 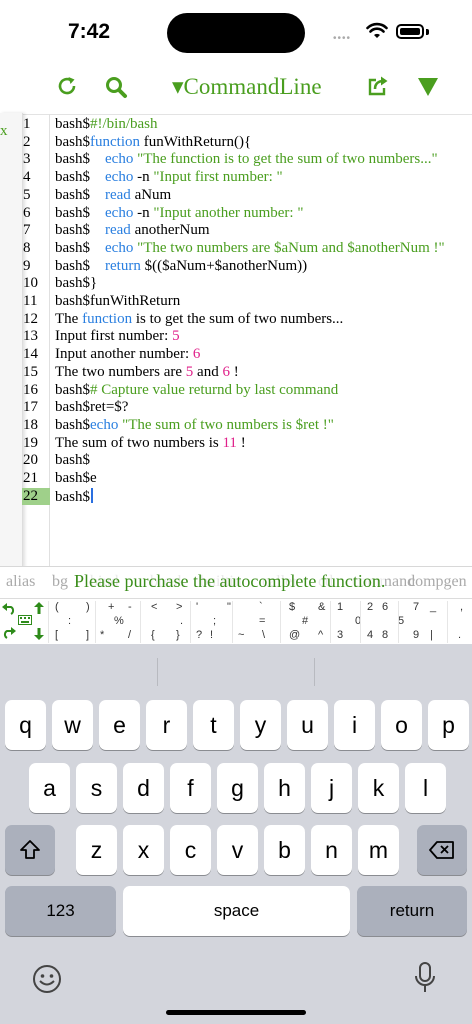 I want to click on code-line: 21 bash$e, so click(x=247, y=479).